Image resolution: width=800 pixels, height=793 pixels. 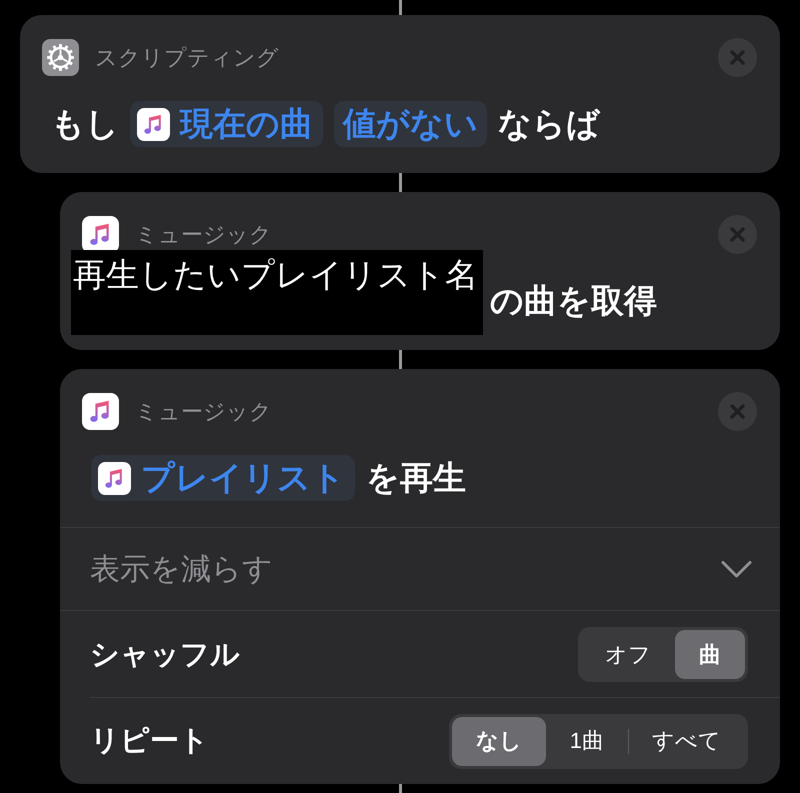 I want to click on app-category-label: スクリプティング, so click(x=187, y=58).